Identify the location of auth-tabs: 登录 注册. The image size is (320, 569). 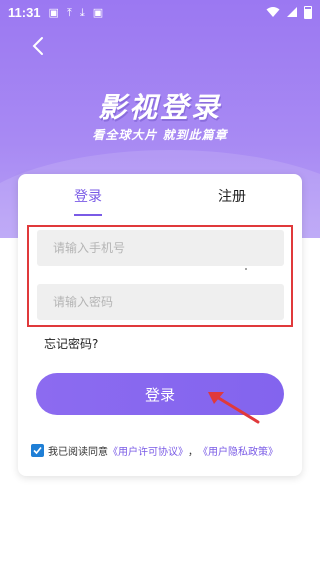
(160, 197).